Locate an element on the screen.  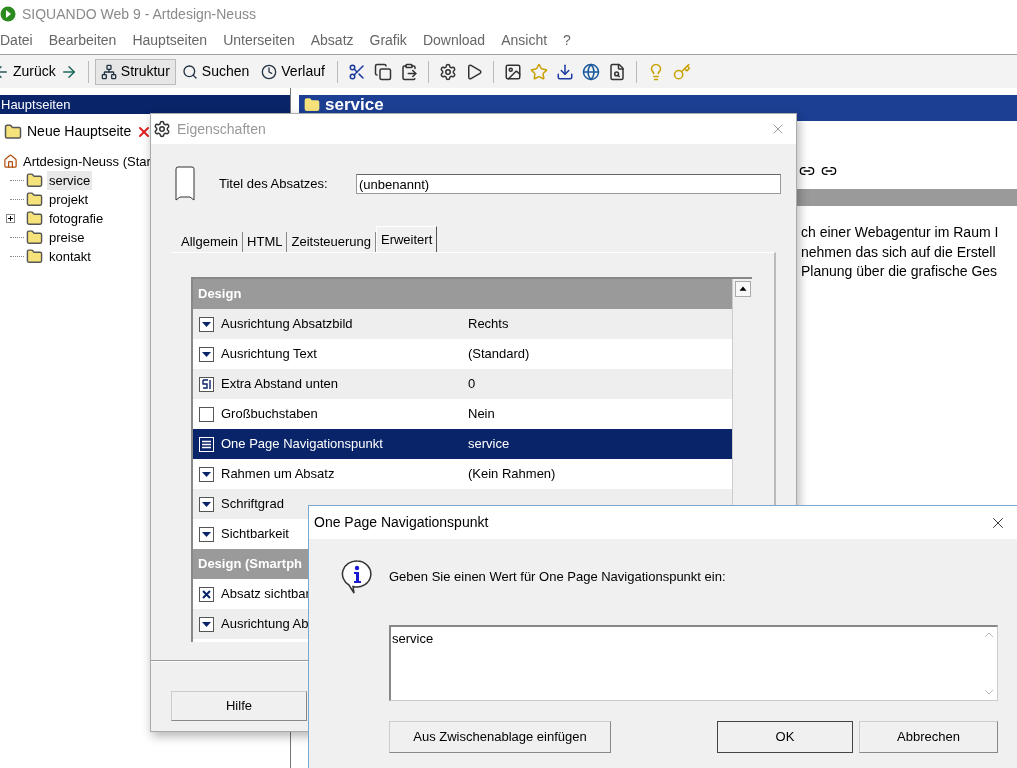
new-page-button: Neue Hauptseite is located at coordinates (68, 131).